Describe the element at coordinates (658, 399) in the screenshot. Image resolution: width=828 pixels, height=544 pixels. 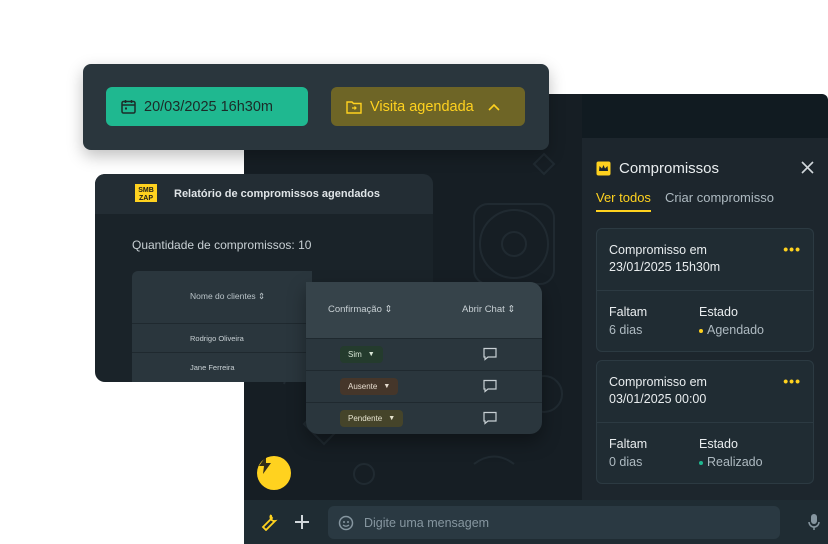
I see `card-datetime: 03/01/2025 00:00` at that location.